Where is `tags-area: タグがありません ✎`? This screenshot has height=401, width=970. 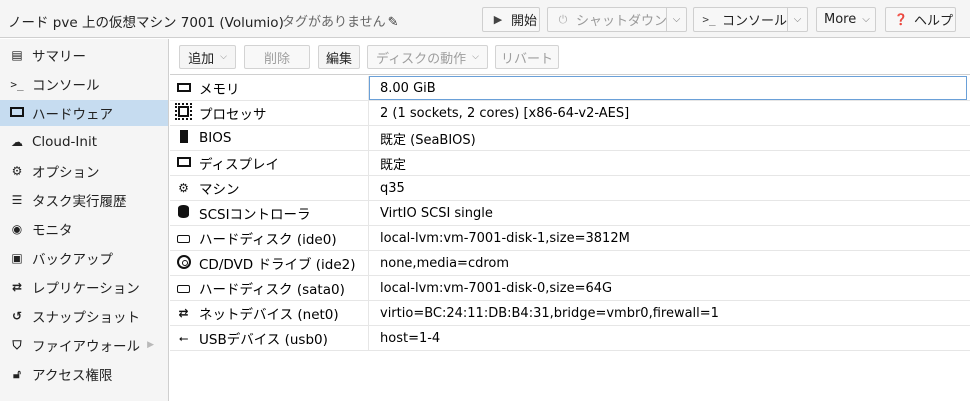
tags-area: タグがありません ✎ is located at coordinates (340, 20).